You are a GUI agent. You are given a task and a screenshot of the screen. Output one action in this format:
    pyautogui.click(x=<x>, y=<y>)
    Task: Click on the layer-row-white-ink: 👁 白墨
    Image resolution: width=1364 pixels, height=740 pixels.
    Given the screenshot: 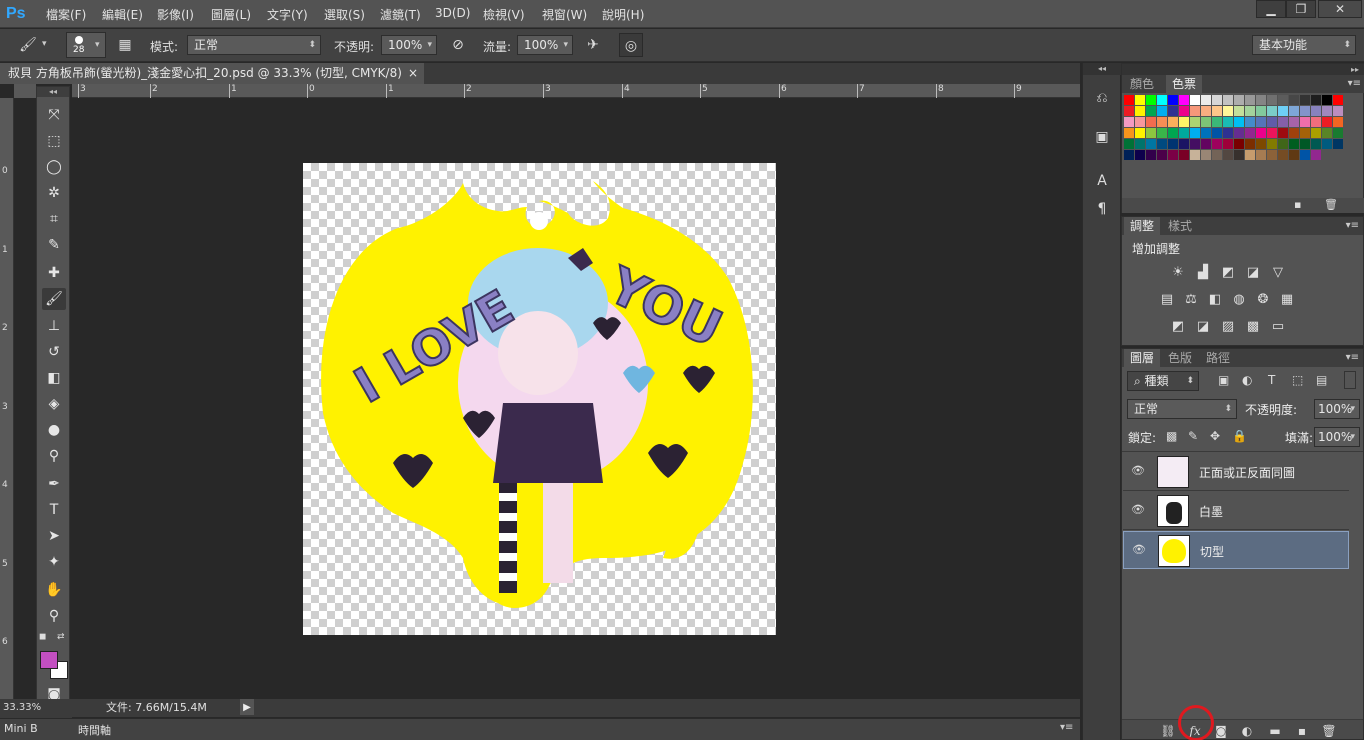 What is the action you would take?
    pyautogui.click(x=1236, y=511)
    